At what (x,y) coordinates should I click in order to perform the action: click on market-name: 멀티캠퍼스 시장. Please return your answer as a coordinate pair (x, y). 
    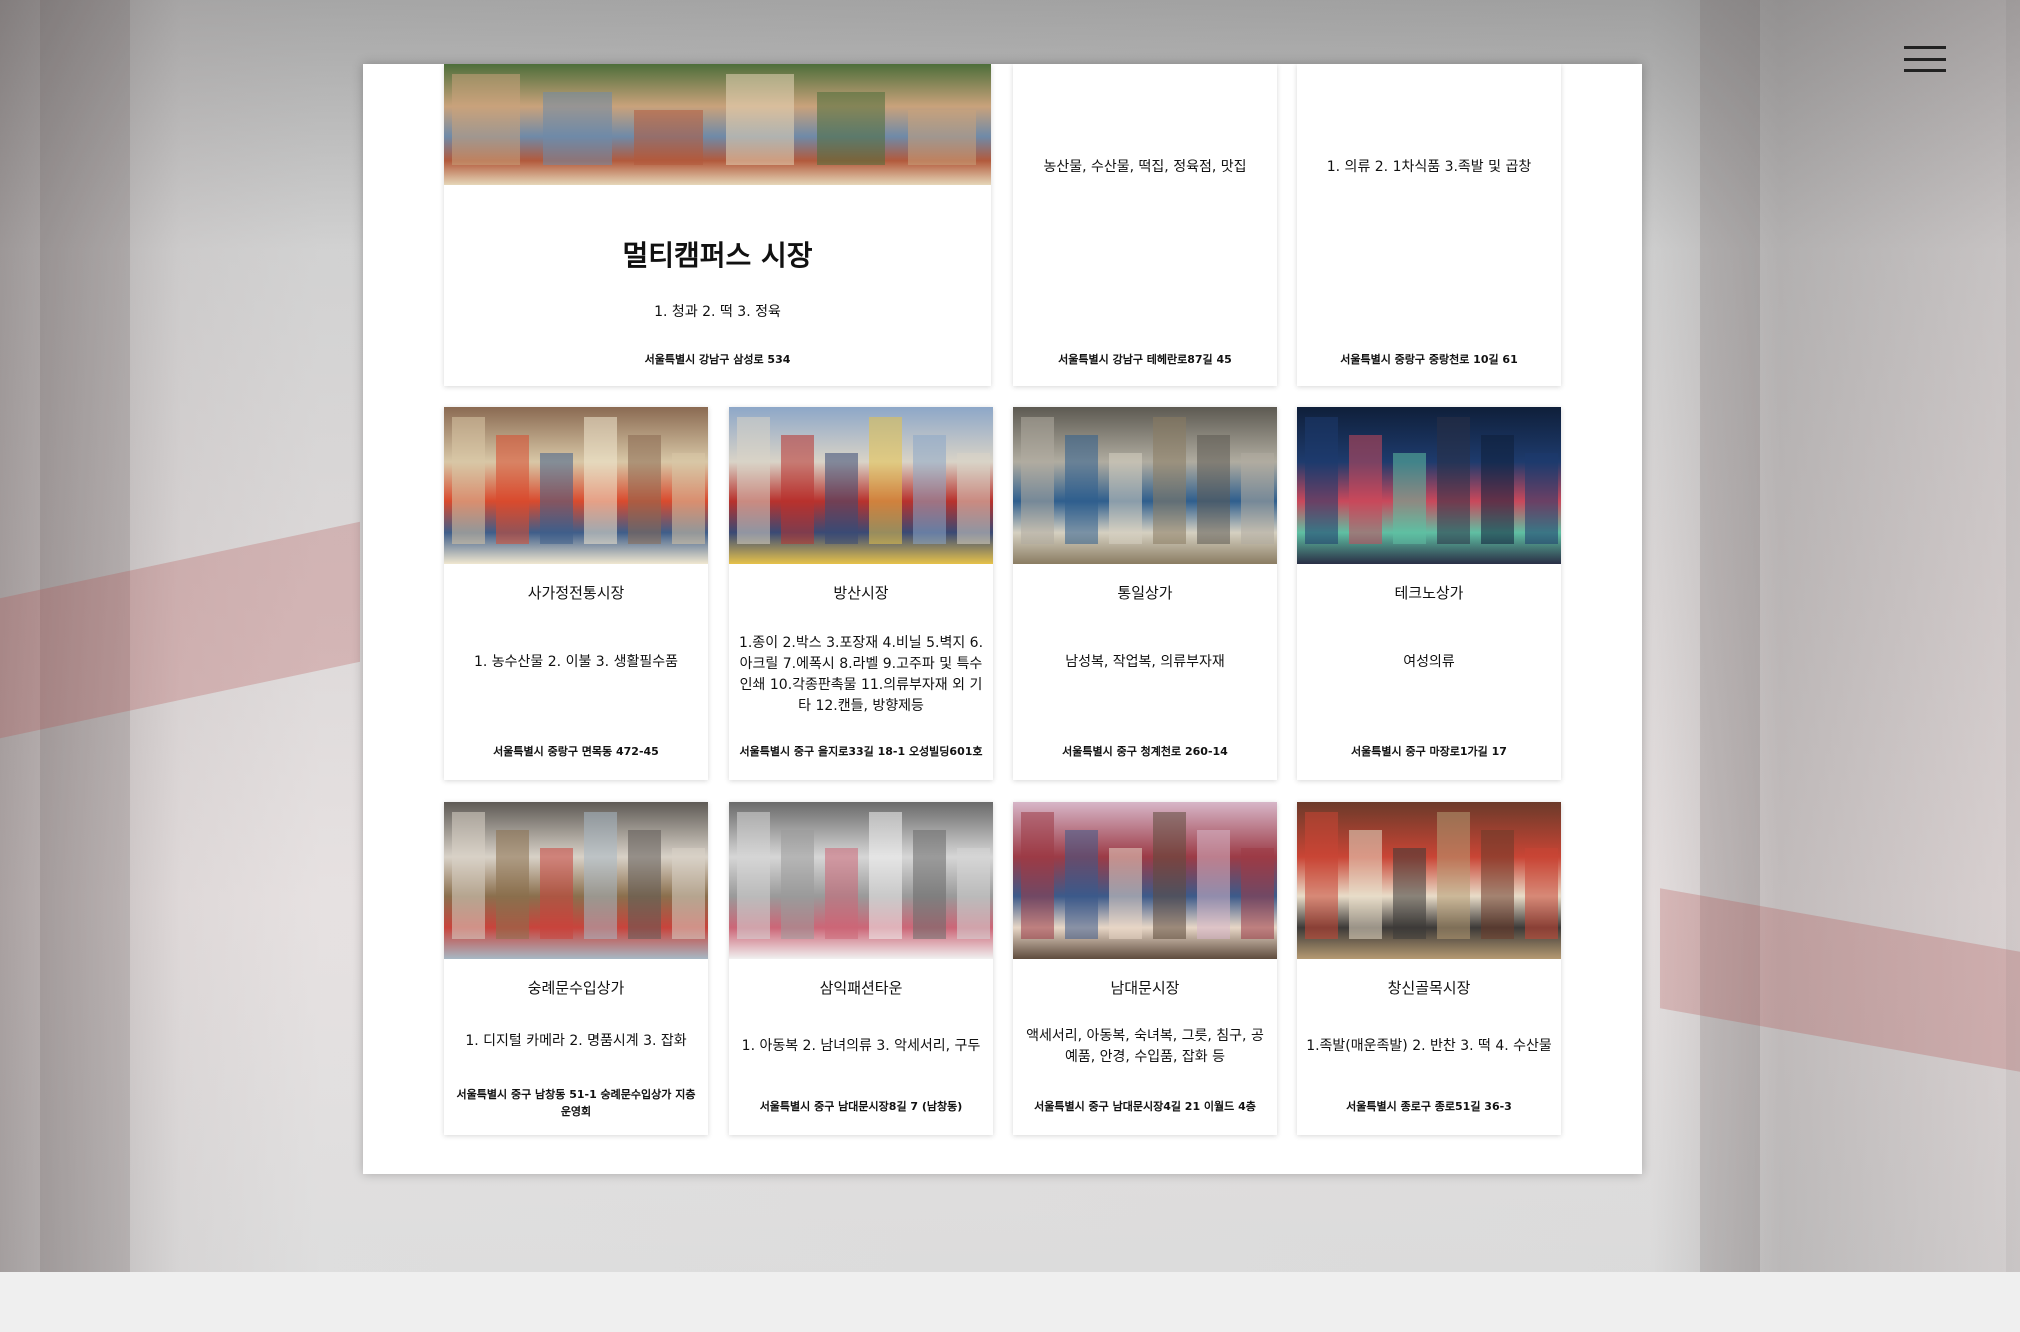
    Looking at the image, I should click on (717, 255).